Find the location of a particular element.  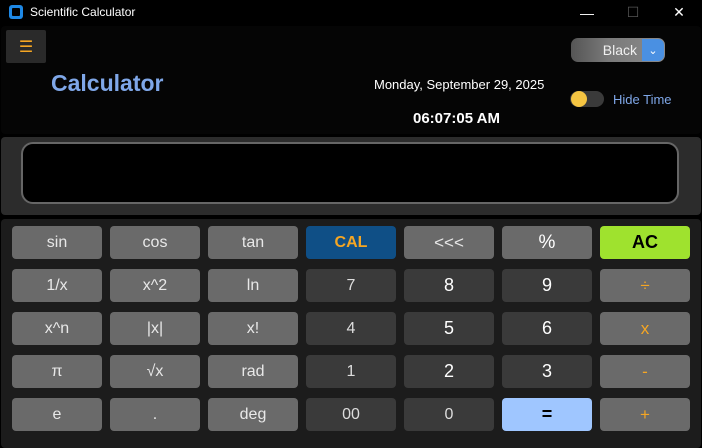

cos-button: cos is located at coordinates (155, 242).